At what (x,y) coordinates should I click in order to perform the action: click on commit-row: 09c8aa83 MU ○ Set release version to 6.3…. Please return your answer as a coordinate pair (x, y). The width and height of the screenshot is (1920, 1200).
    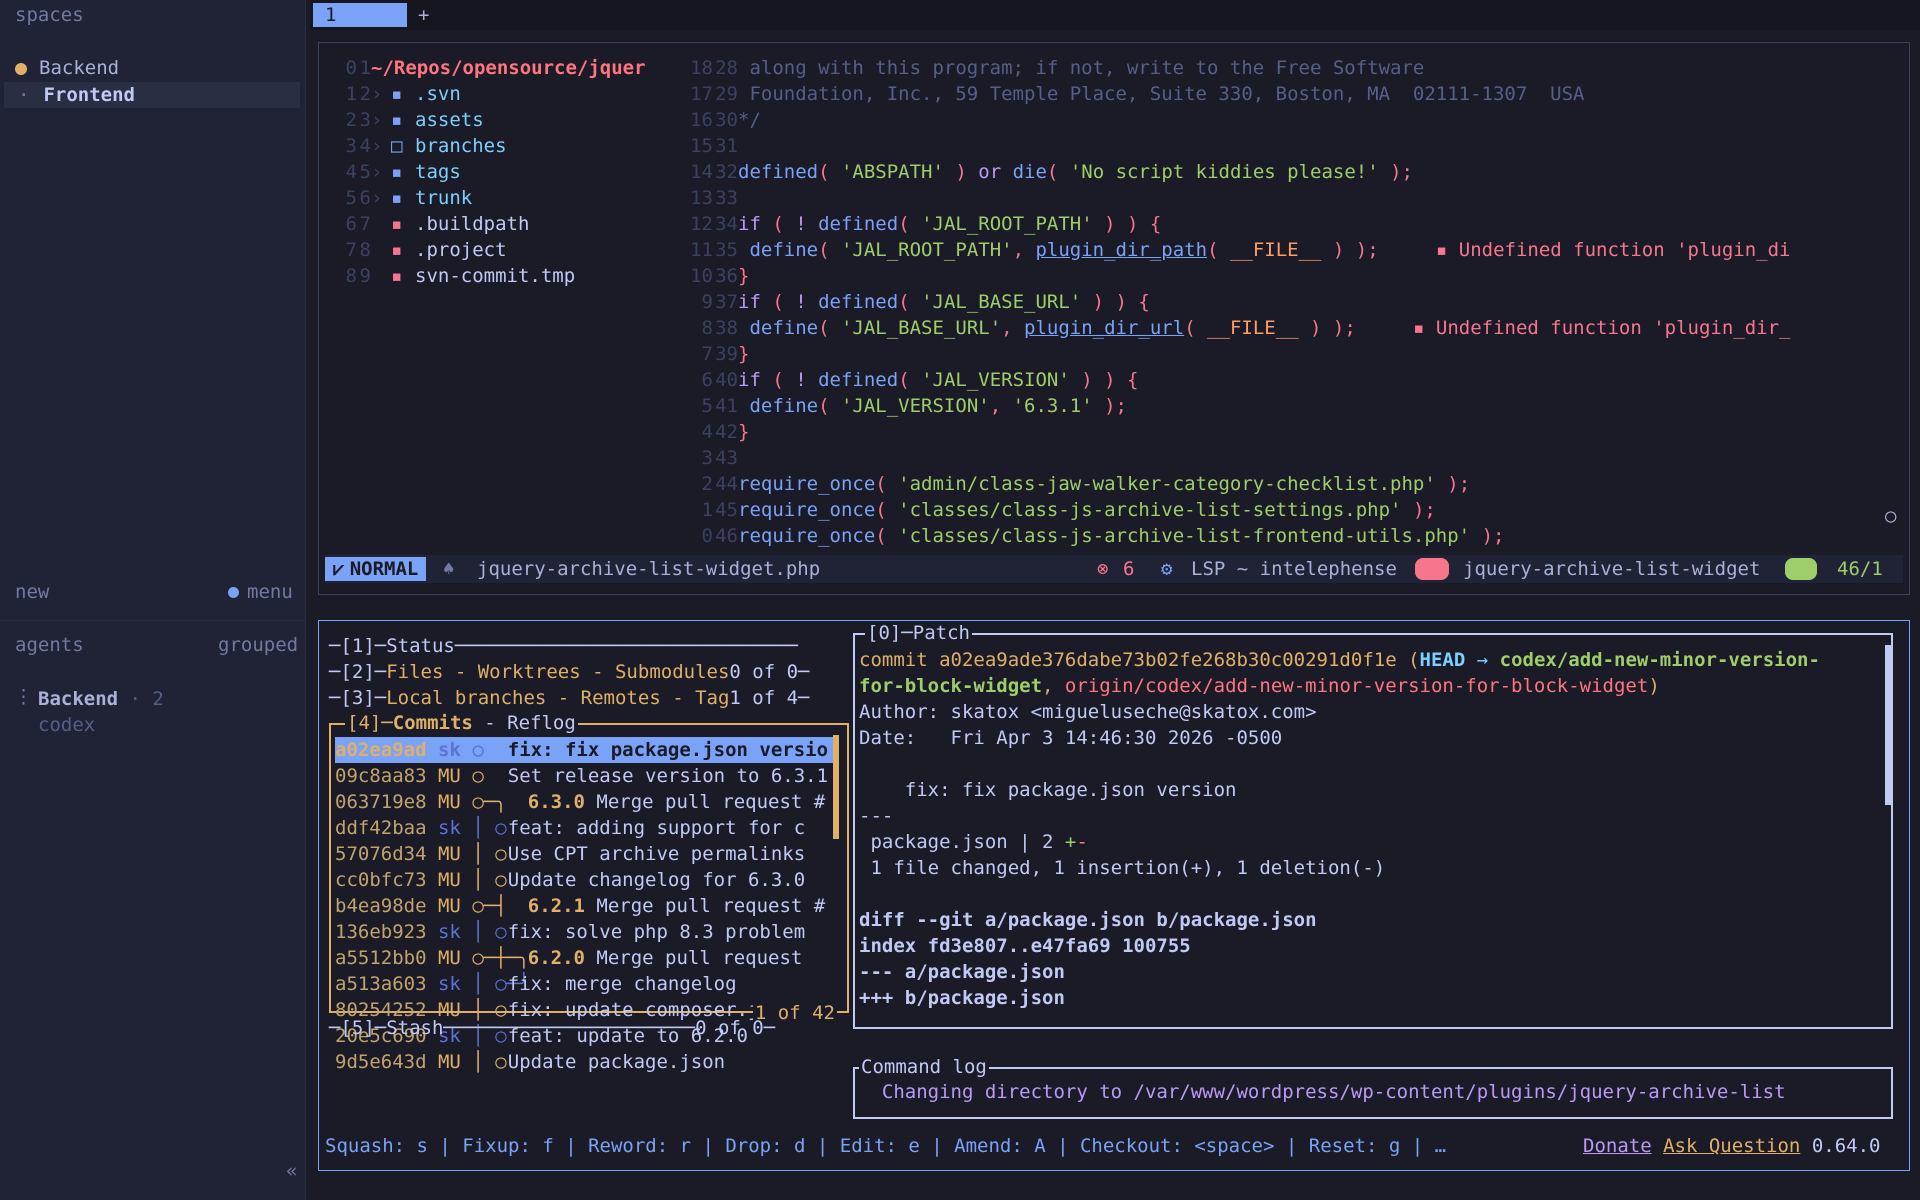
    Looking at the image, I should click on (581, 776).